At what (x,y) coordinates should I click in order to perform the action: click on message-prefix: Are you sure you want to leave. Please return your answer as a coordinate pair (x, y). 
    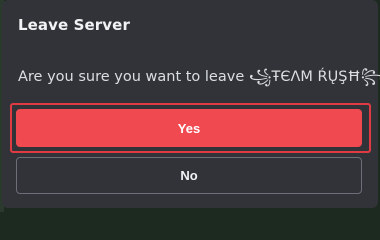
    Looking at the image, I should click on (133, 77).